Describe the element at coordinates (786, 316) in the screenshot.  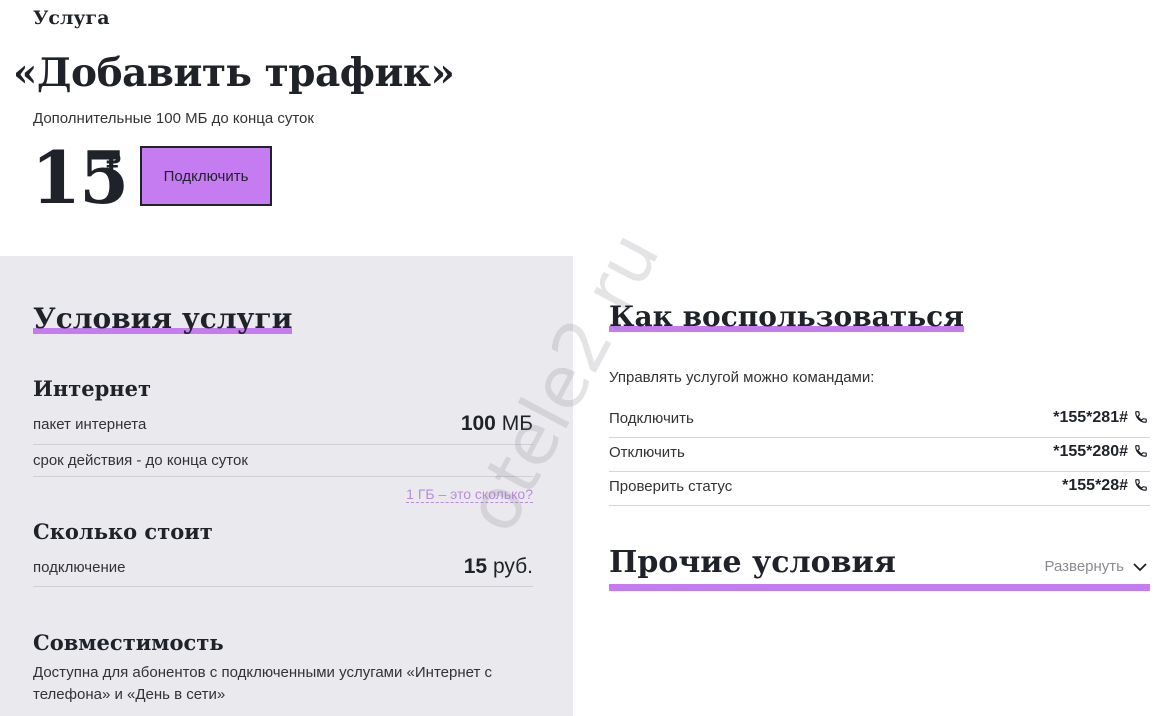
I see `usage-title: Как воспользоваться` at that location.